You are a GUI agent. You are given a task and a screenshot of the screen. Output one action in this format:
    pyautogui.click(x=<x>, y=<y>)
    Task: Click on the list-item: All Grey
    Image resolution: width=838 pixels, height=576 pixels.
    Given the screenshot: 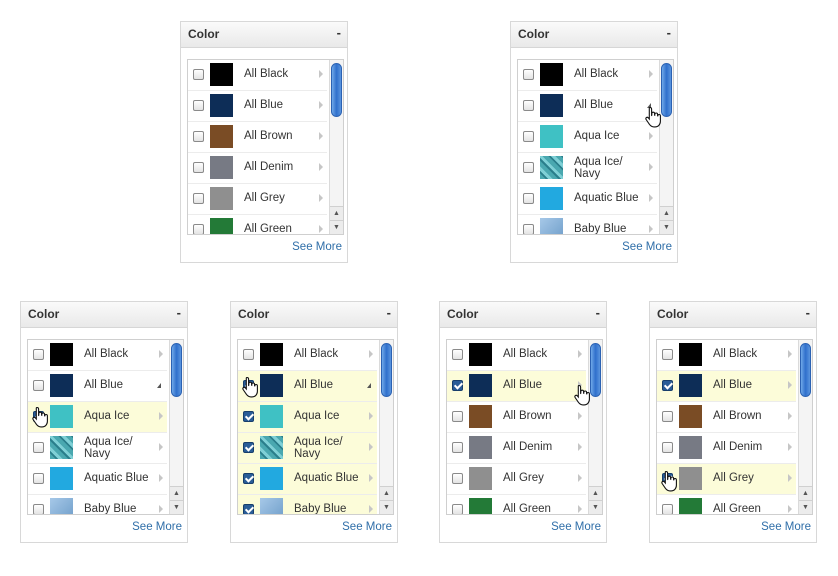 What is the action you would take?
    pyautogui.click(x=257, y=199)
    